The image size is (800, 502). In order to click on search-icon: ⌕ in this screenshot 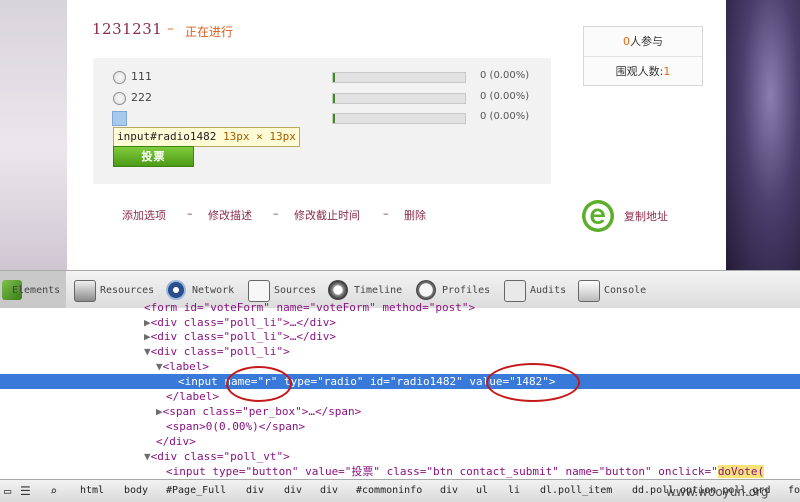, I will do `click(53, 491)`.